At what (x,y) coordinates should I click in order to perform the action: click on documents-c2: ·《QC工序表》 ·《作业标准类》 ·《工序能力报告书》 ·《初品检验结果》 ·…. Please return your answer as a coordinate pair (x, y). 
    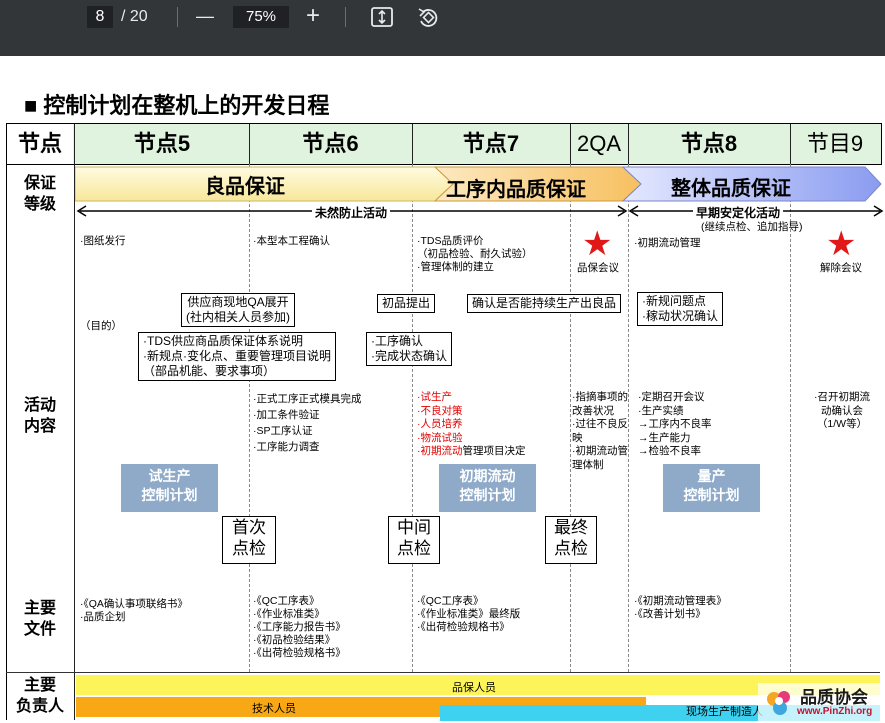
    Looking at the image, I should click on (299, 627).